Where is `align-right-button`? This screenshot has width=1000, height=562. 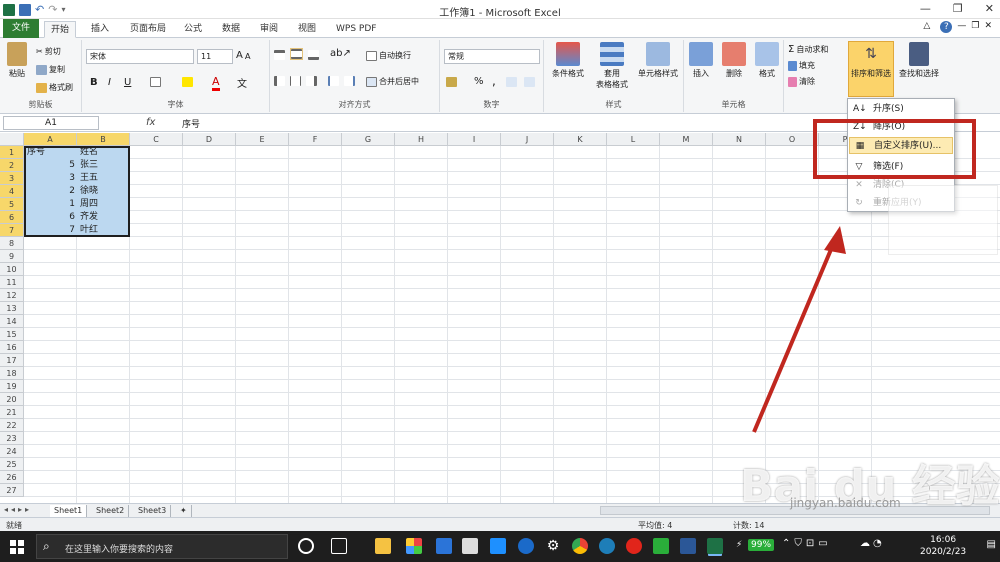
align-right-button is located at coordinates (311, 81).